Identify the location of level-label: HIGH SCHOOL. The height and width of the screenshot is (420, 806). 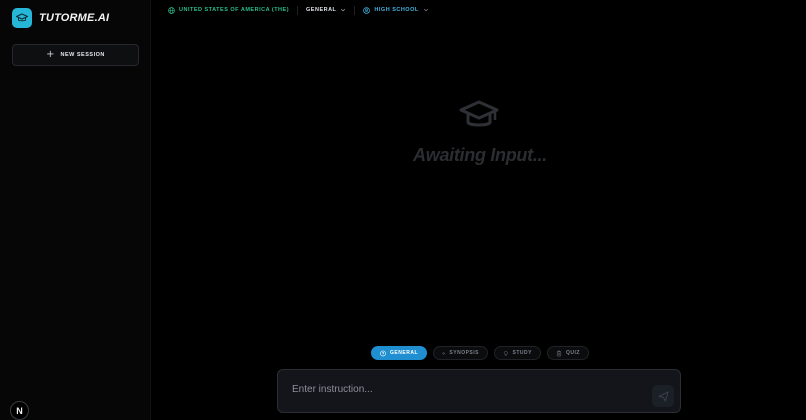
(396, 10).